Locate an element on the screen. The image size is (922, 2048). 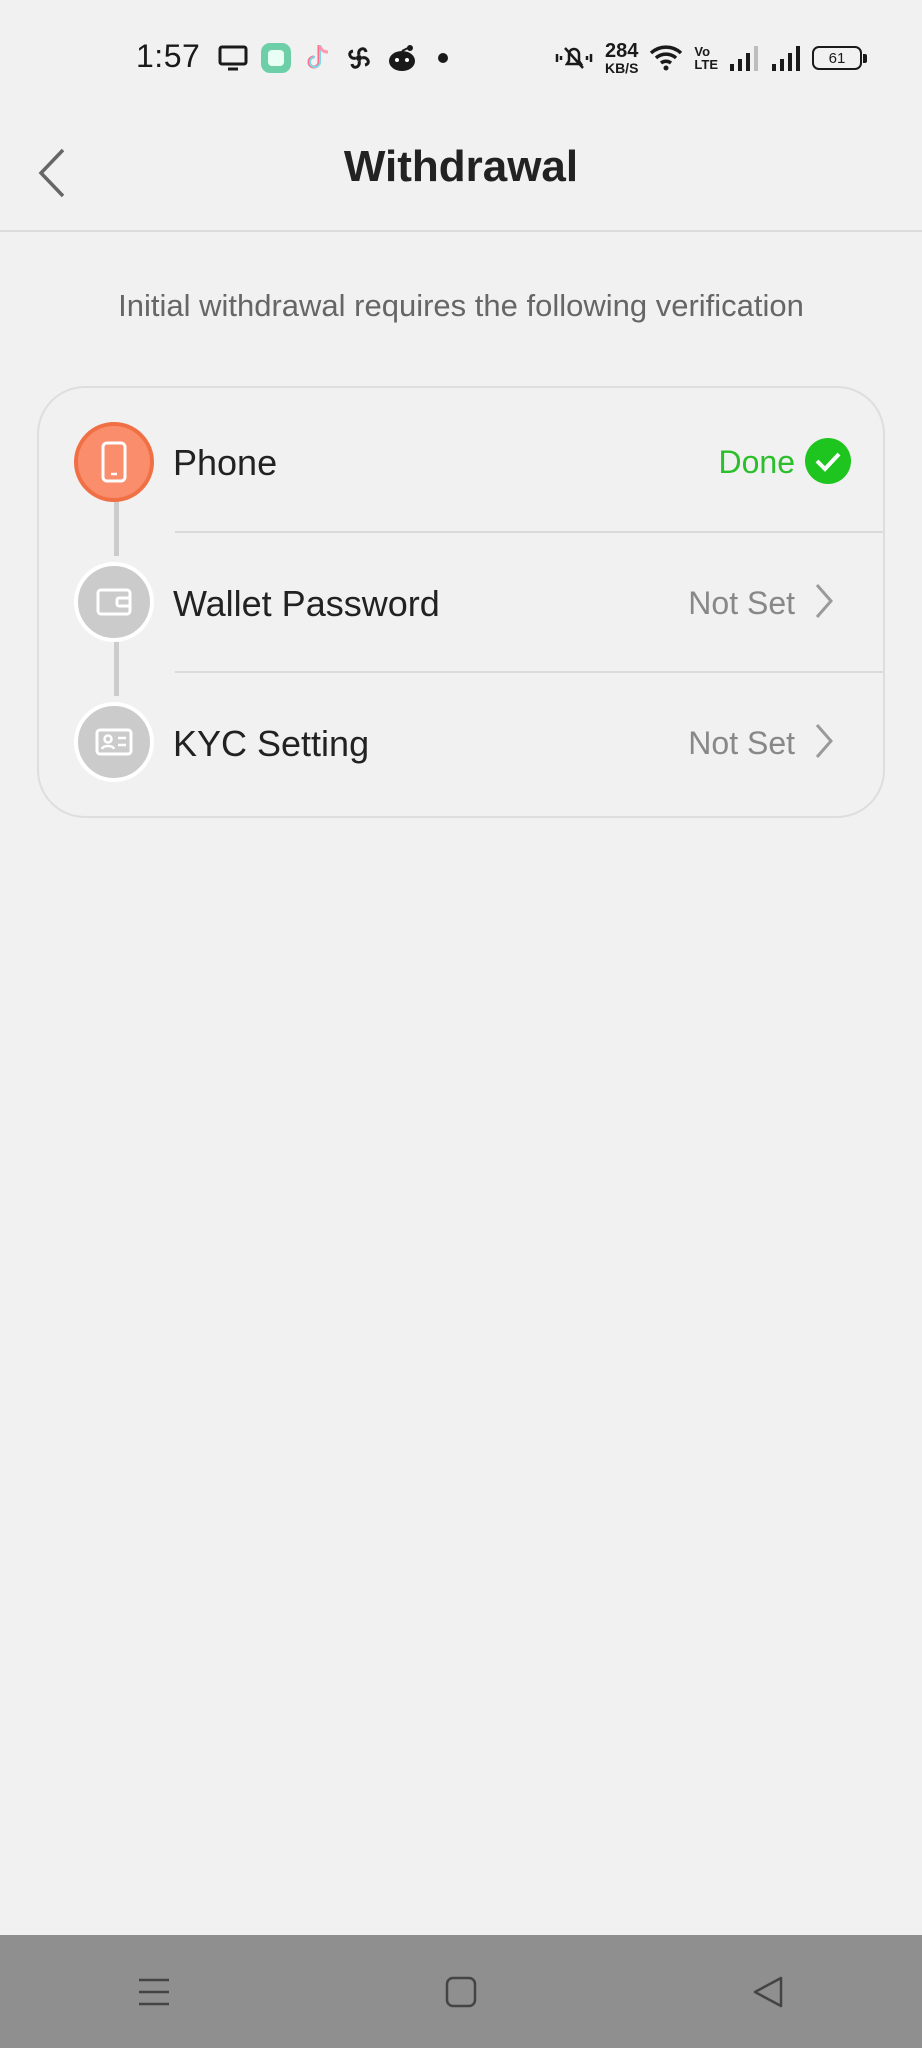
notification-icons is located at coordinates (337, 58).